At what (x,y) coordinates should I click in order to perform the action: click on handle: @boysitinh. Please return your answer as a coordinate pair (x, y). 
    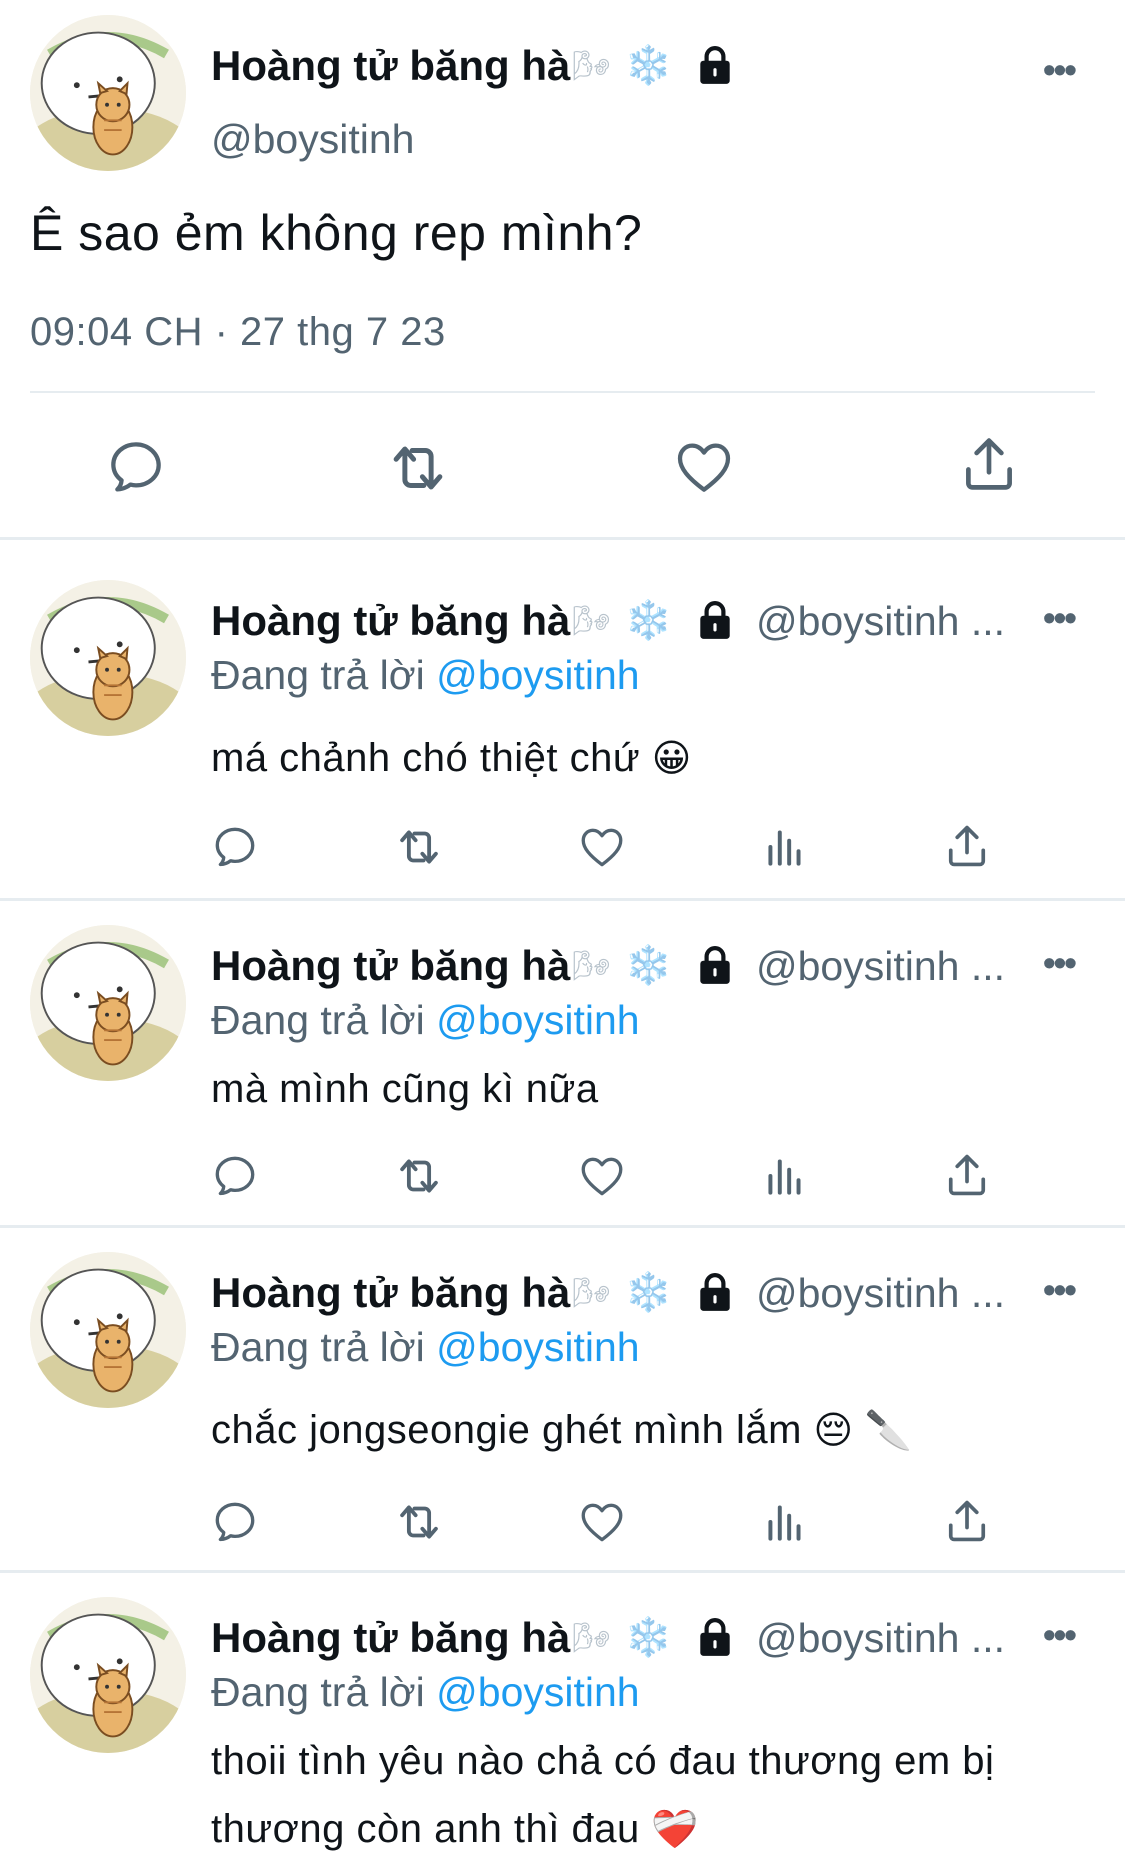
    Looking at the image, I should click on (312, 139).